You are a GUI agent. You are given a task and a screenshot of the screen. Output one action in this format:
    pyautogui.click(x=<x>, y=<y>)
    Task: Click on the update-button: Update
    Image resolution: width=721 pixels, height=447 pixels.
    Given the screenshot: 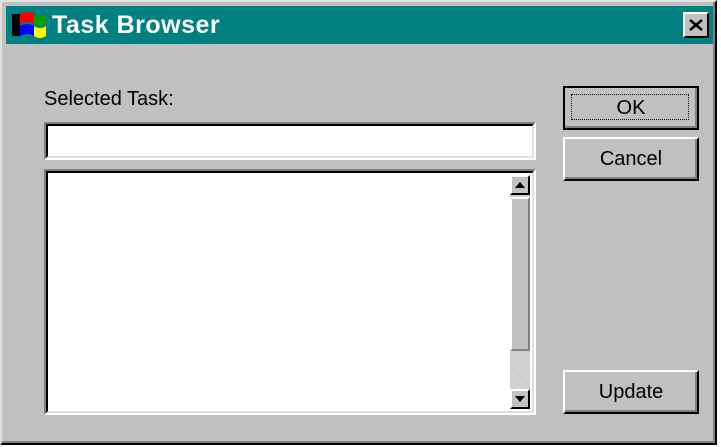 What is the action you would take?
    pyautogui.click(x=631, y=392)
    